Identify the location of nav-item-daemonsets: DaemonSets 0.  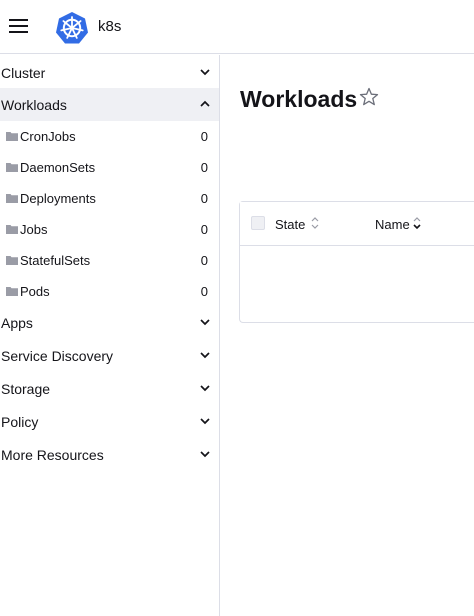
(109, 167).